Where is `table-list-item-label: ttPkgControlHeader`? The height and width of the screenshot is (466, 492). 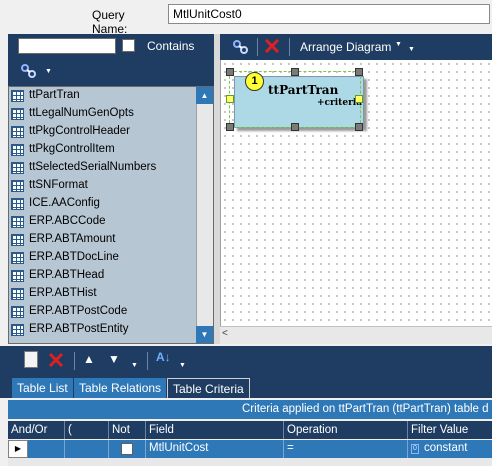 table-list-item-label: ttPkgControlHeader is located at coordinates (79, 131).